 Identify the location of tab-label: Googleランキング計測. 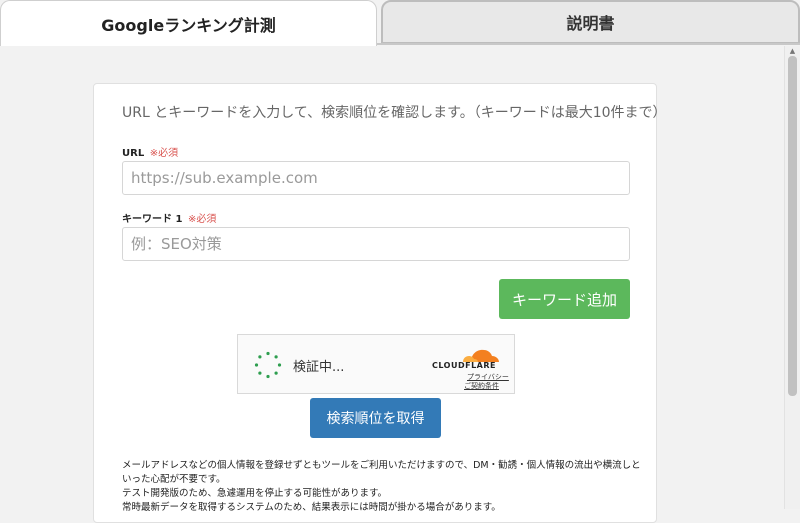
(188, 25).